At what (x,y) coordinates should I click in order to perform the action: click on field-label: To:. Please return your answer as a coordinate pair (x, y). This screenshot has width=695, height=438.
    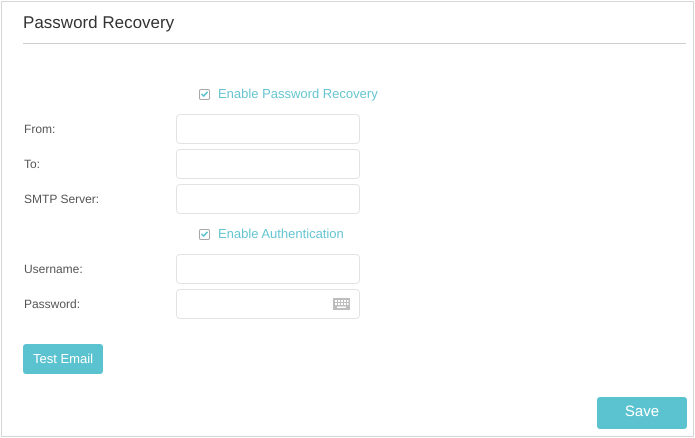
    Looking at the image, I should click on (32, 164).